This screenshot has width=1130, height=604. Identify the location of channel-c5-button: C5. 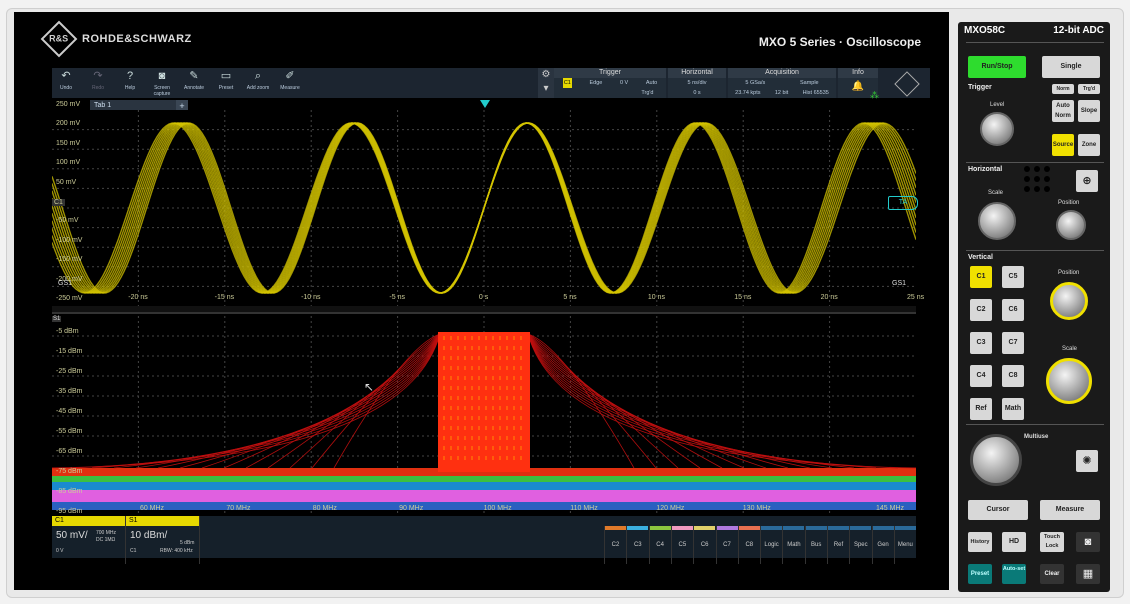
(1013, 277).